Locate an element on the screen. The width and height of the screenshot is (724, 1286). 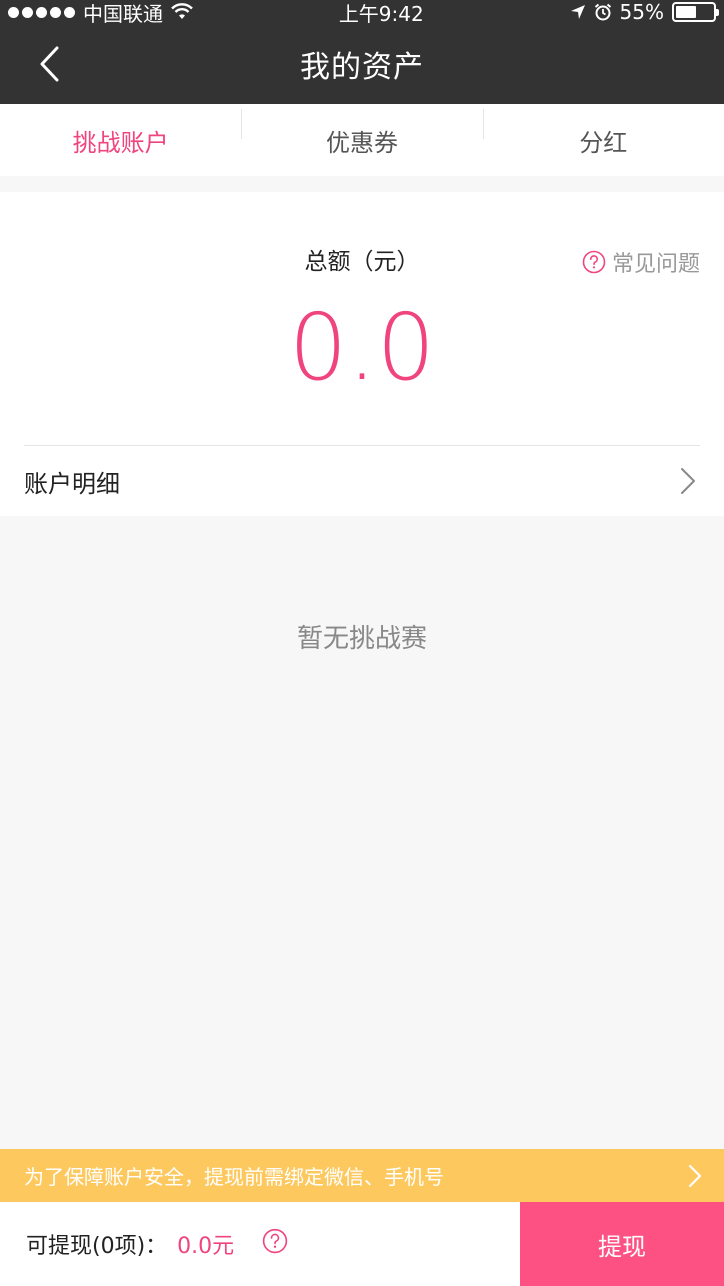
total-amount-value: 0.0 is located at coordinates (362, 347).